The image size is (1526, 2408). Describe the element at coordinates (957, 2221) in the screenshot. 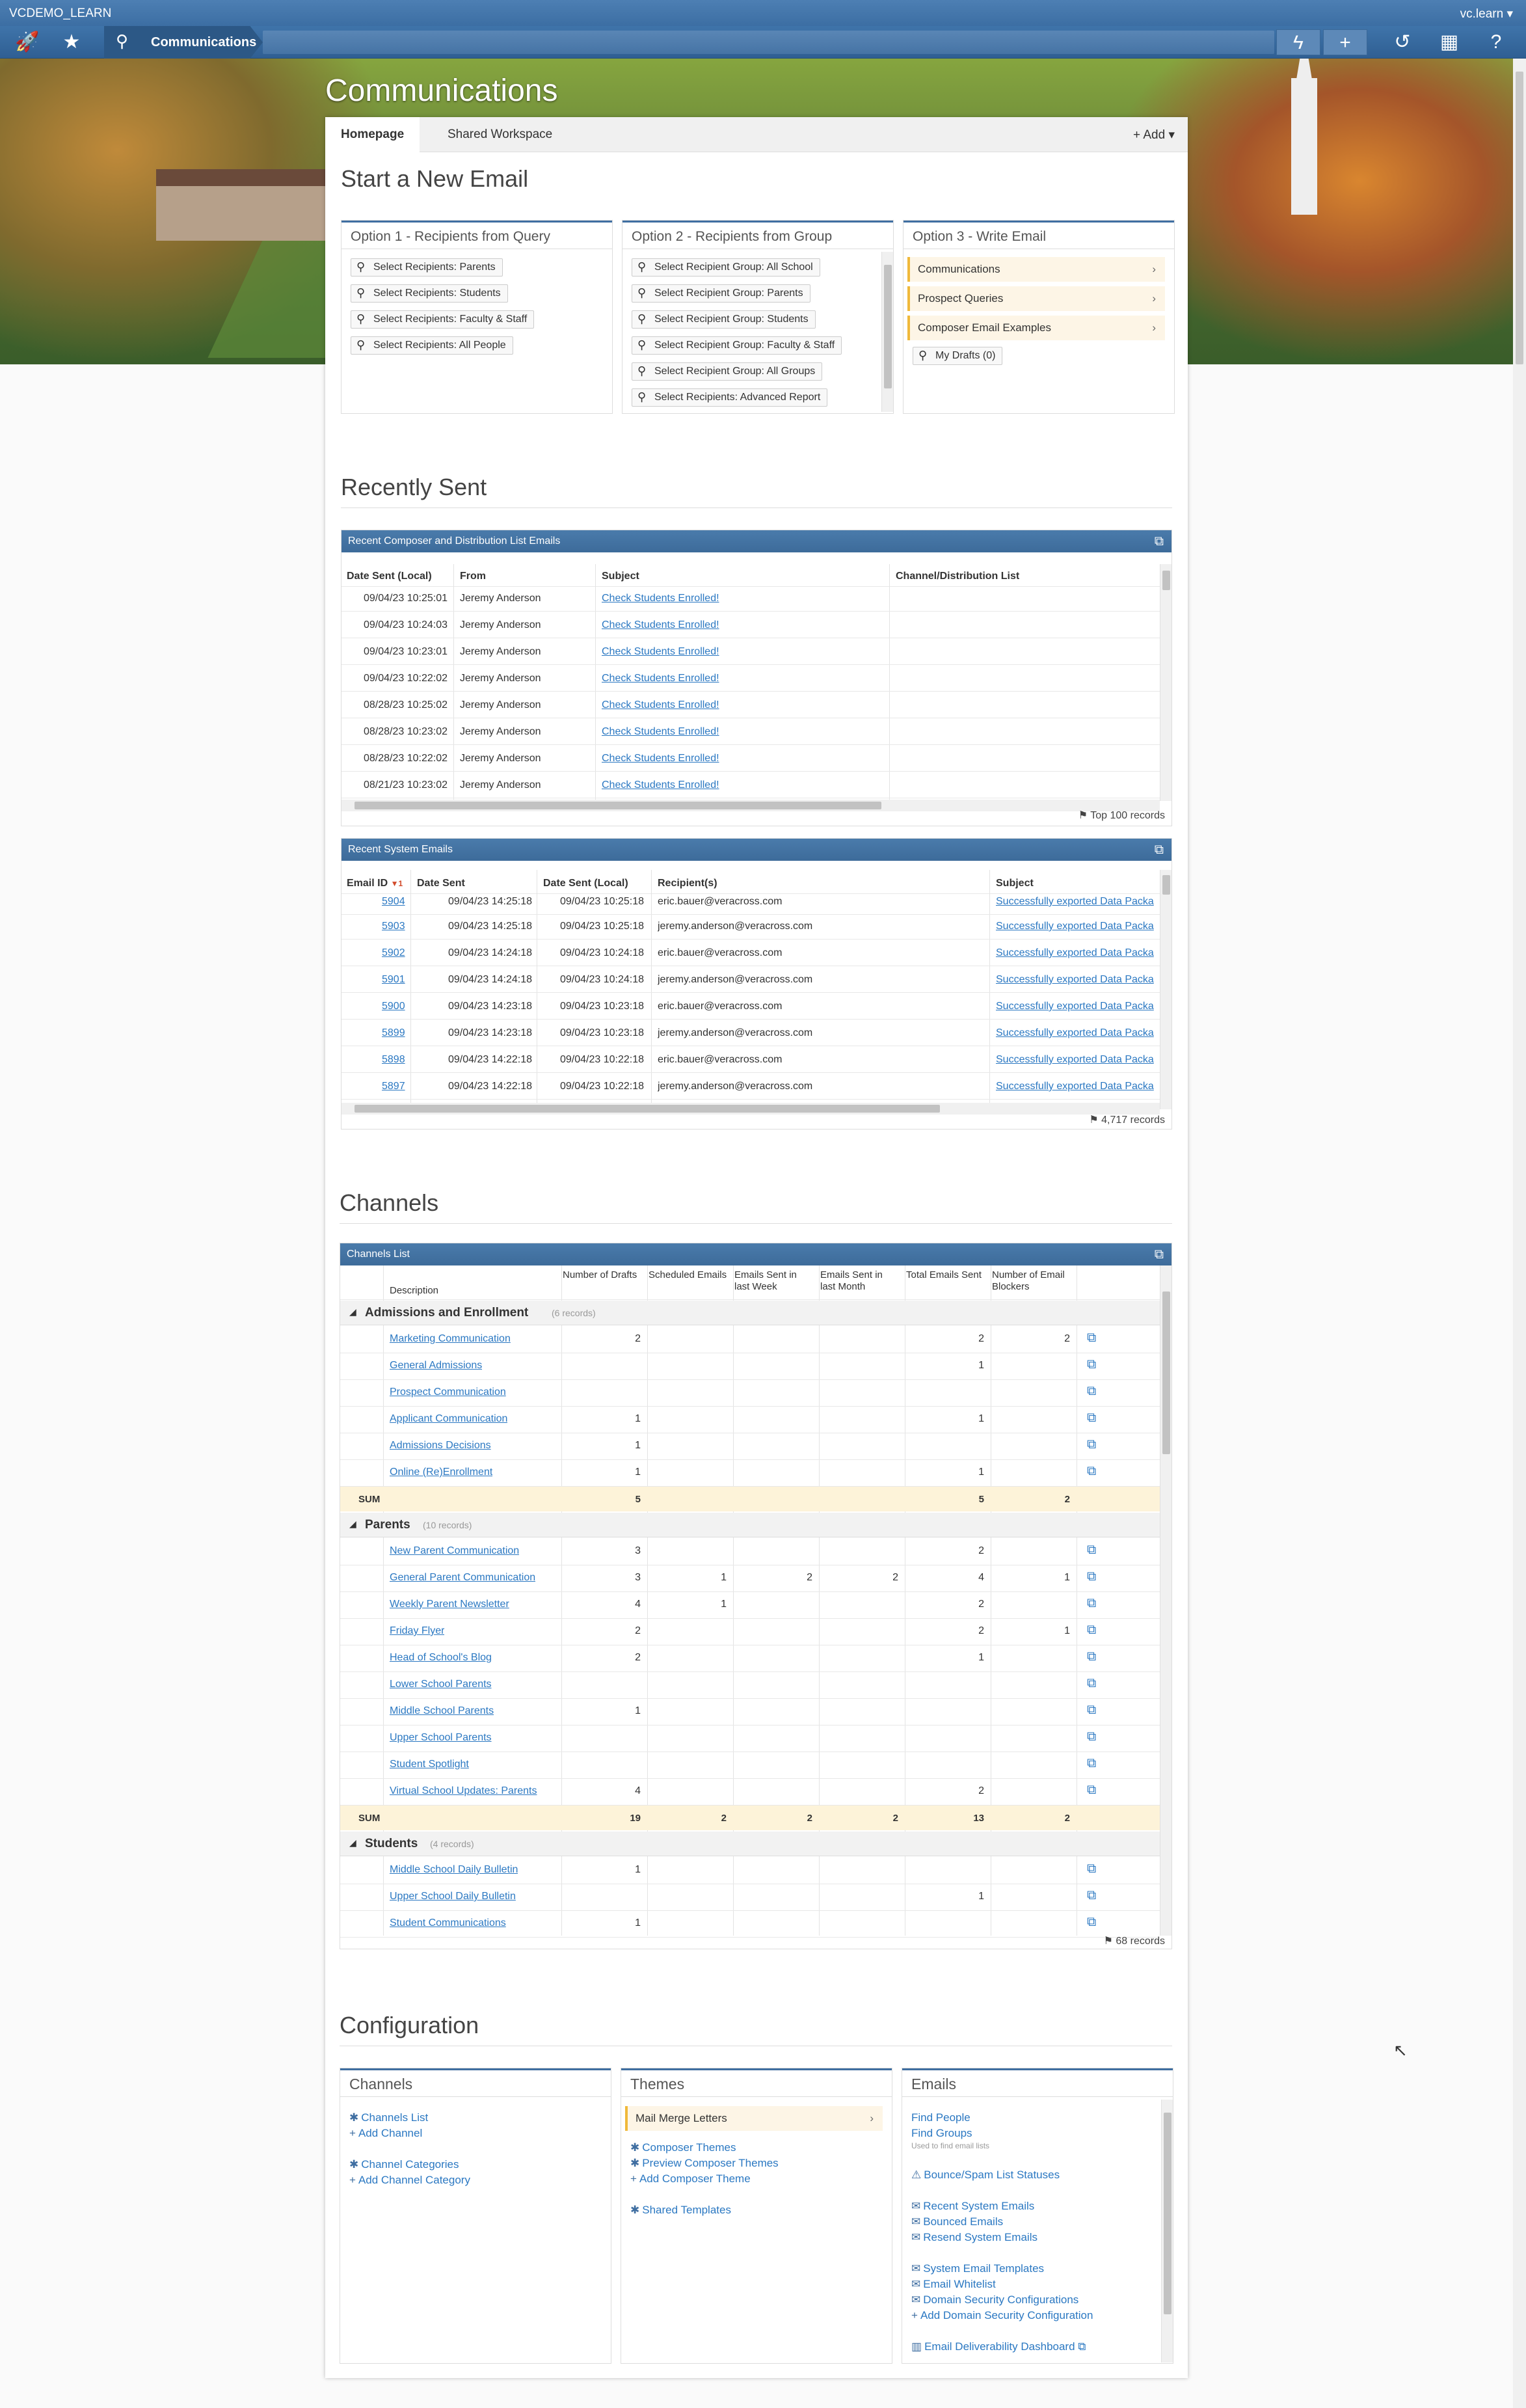

I see `bounced-emails-link: ✉ Bounced Emails` at that location.